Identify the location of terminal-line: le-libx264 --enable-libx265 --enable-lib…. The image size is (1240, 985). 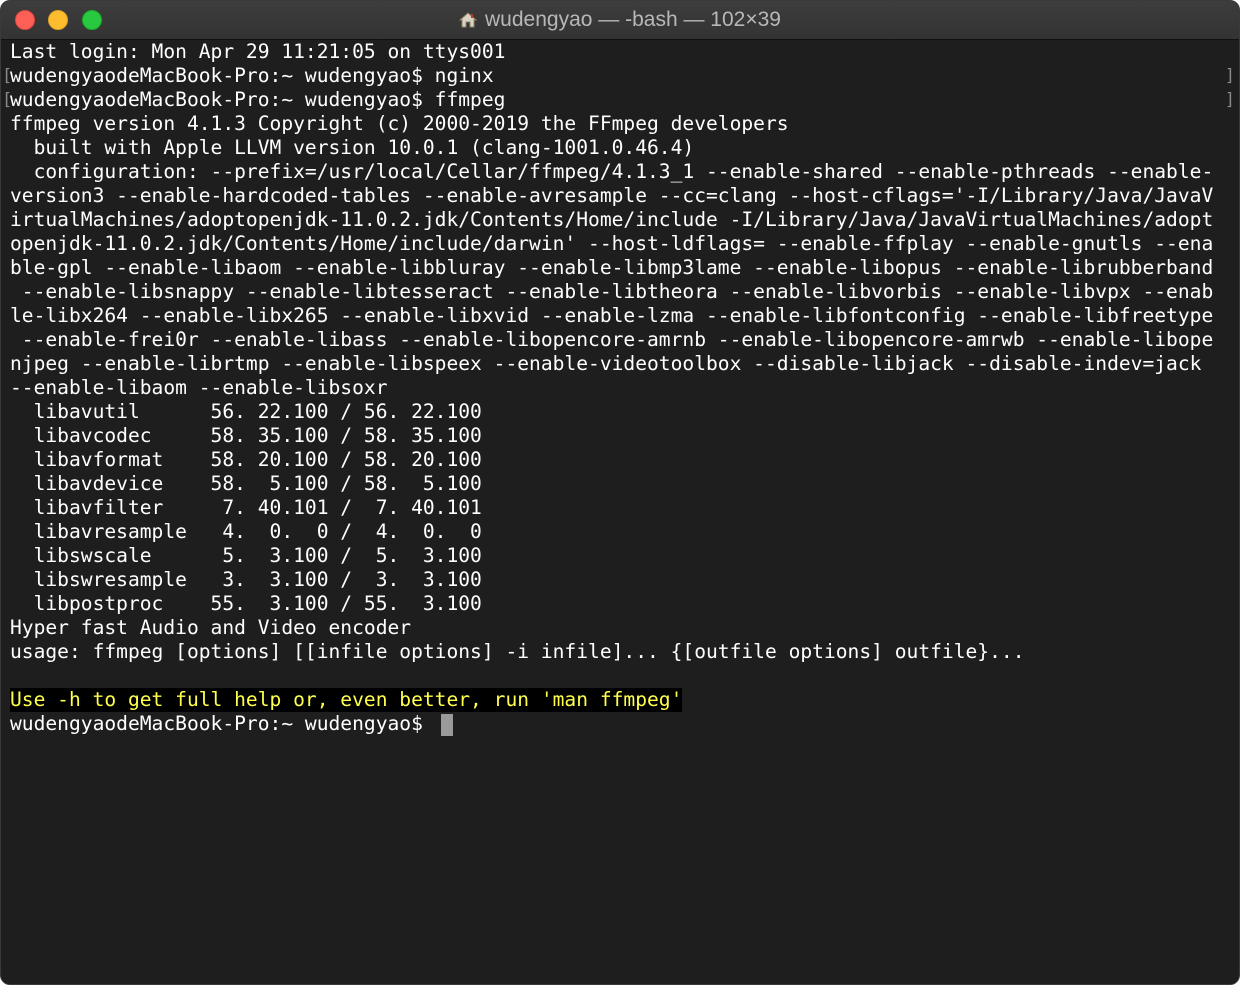
(612, 315).